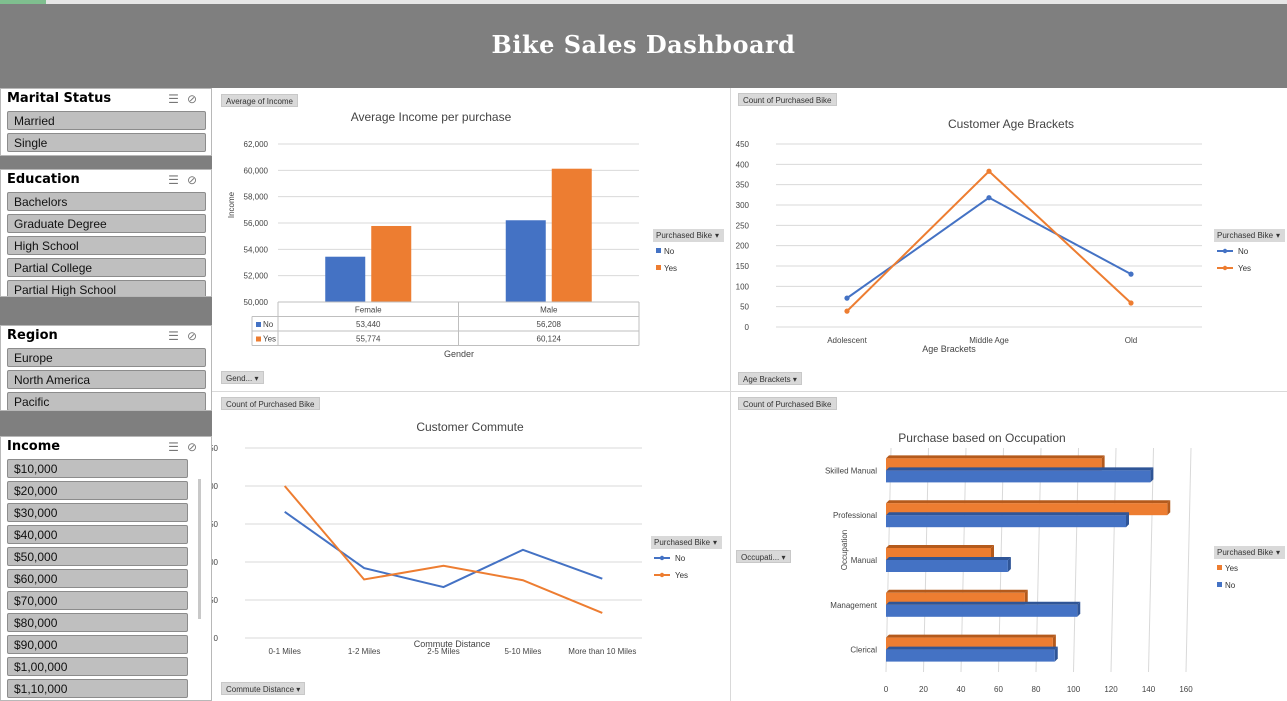 This screenshot has width=1287, height=701. I want to click on y-tick-label: 58,000, so click(256, 197).